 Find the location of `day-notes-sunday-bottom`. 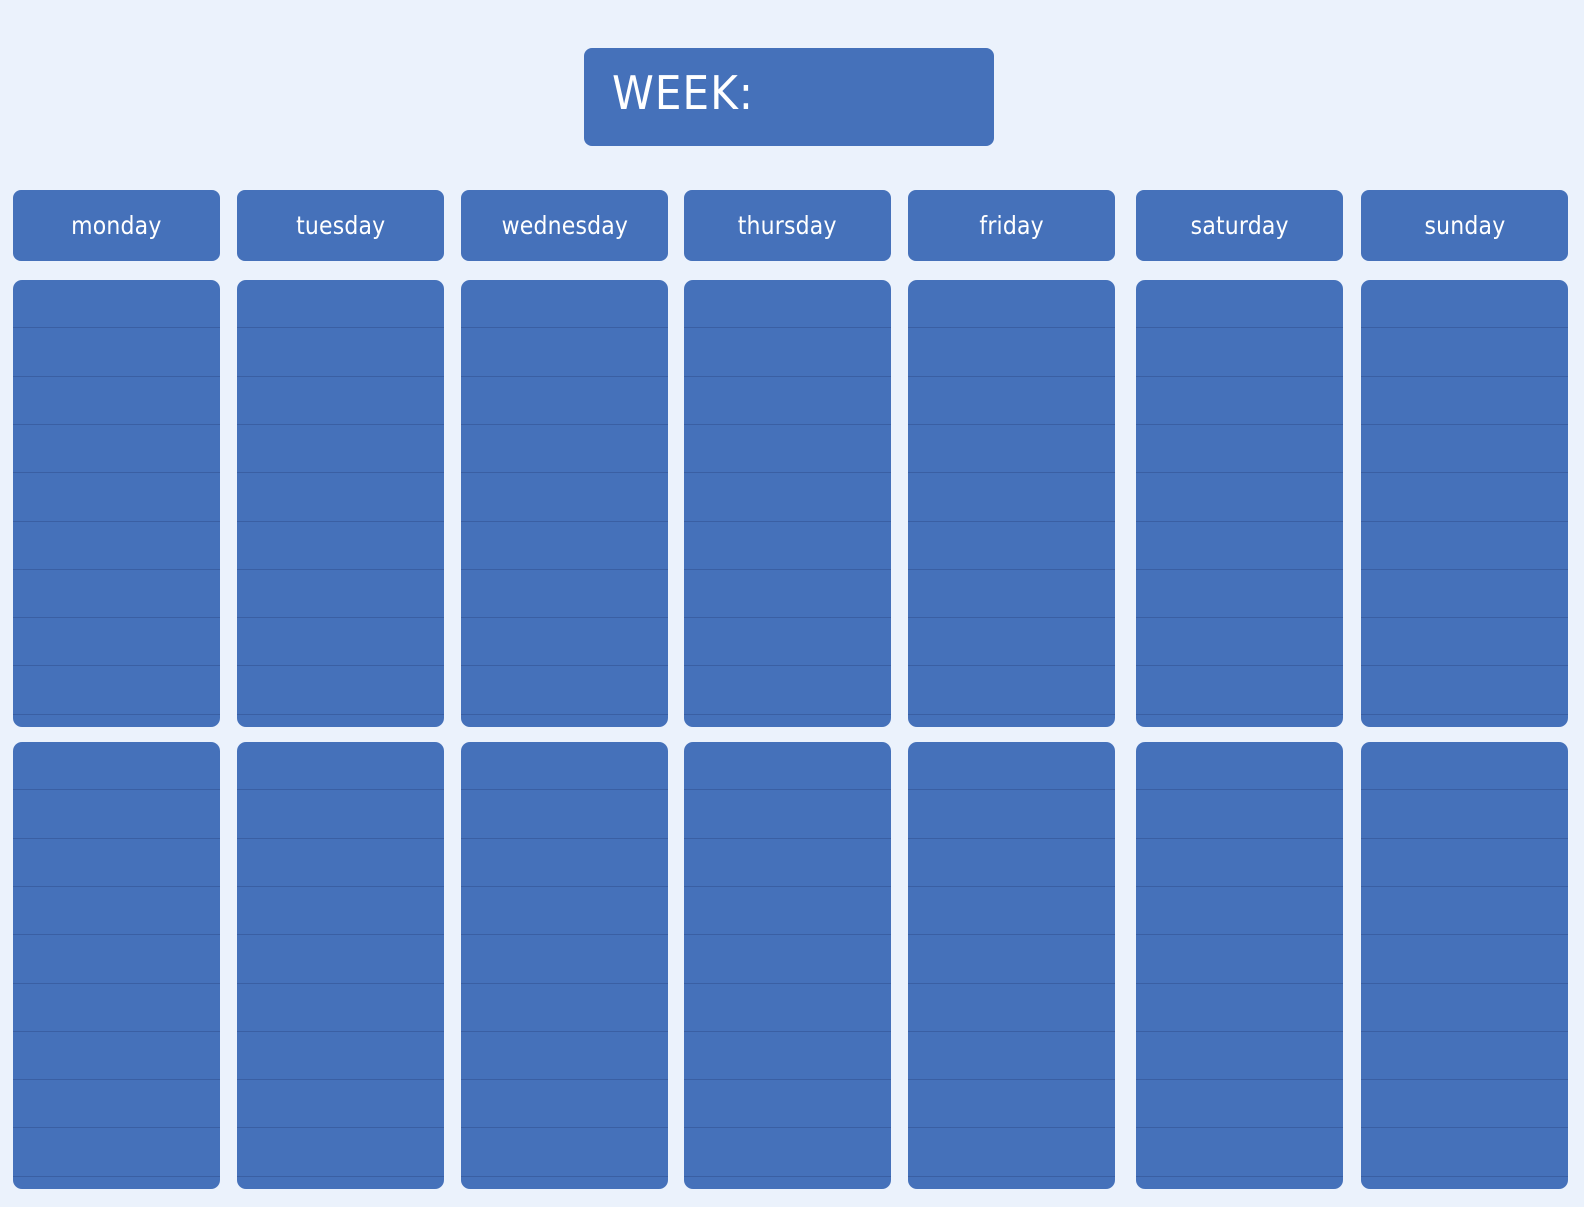

day-notes-sunday-bottom is located at coordinates (1464, 965).